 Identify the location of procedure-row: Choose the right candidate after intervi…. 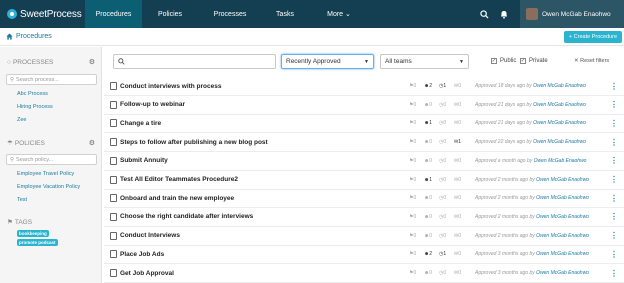
(364, 217).